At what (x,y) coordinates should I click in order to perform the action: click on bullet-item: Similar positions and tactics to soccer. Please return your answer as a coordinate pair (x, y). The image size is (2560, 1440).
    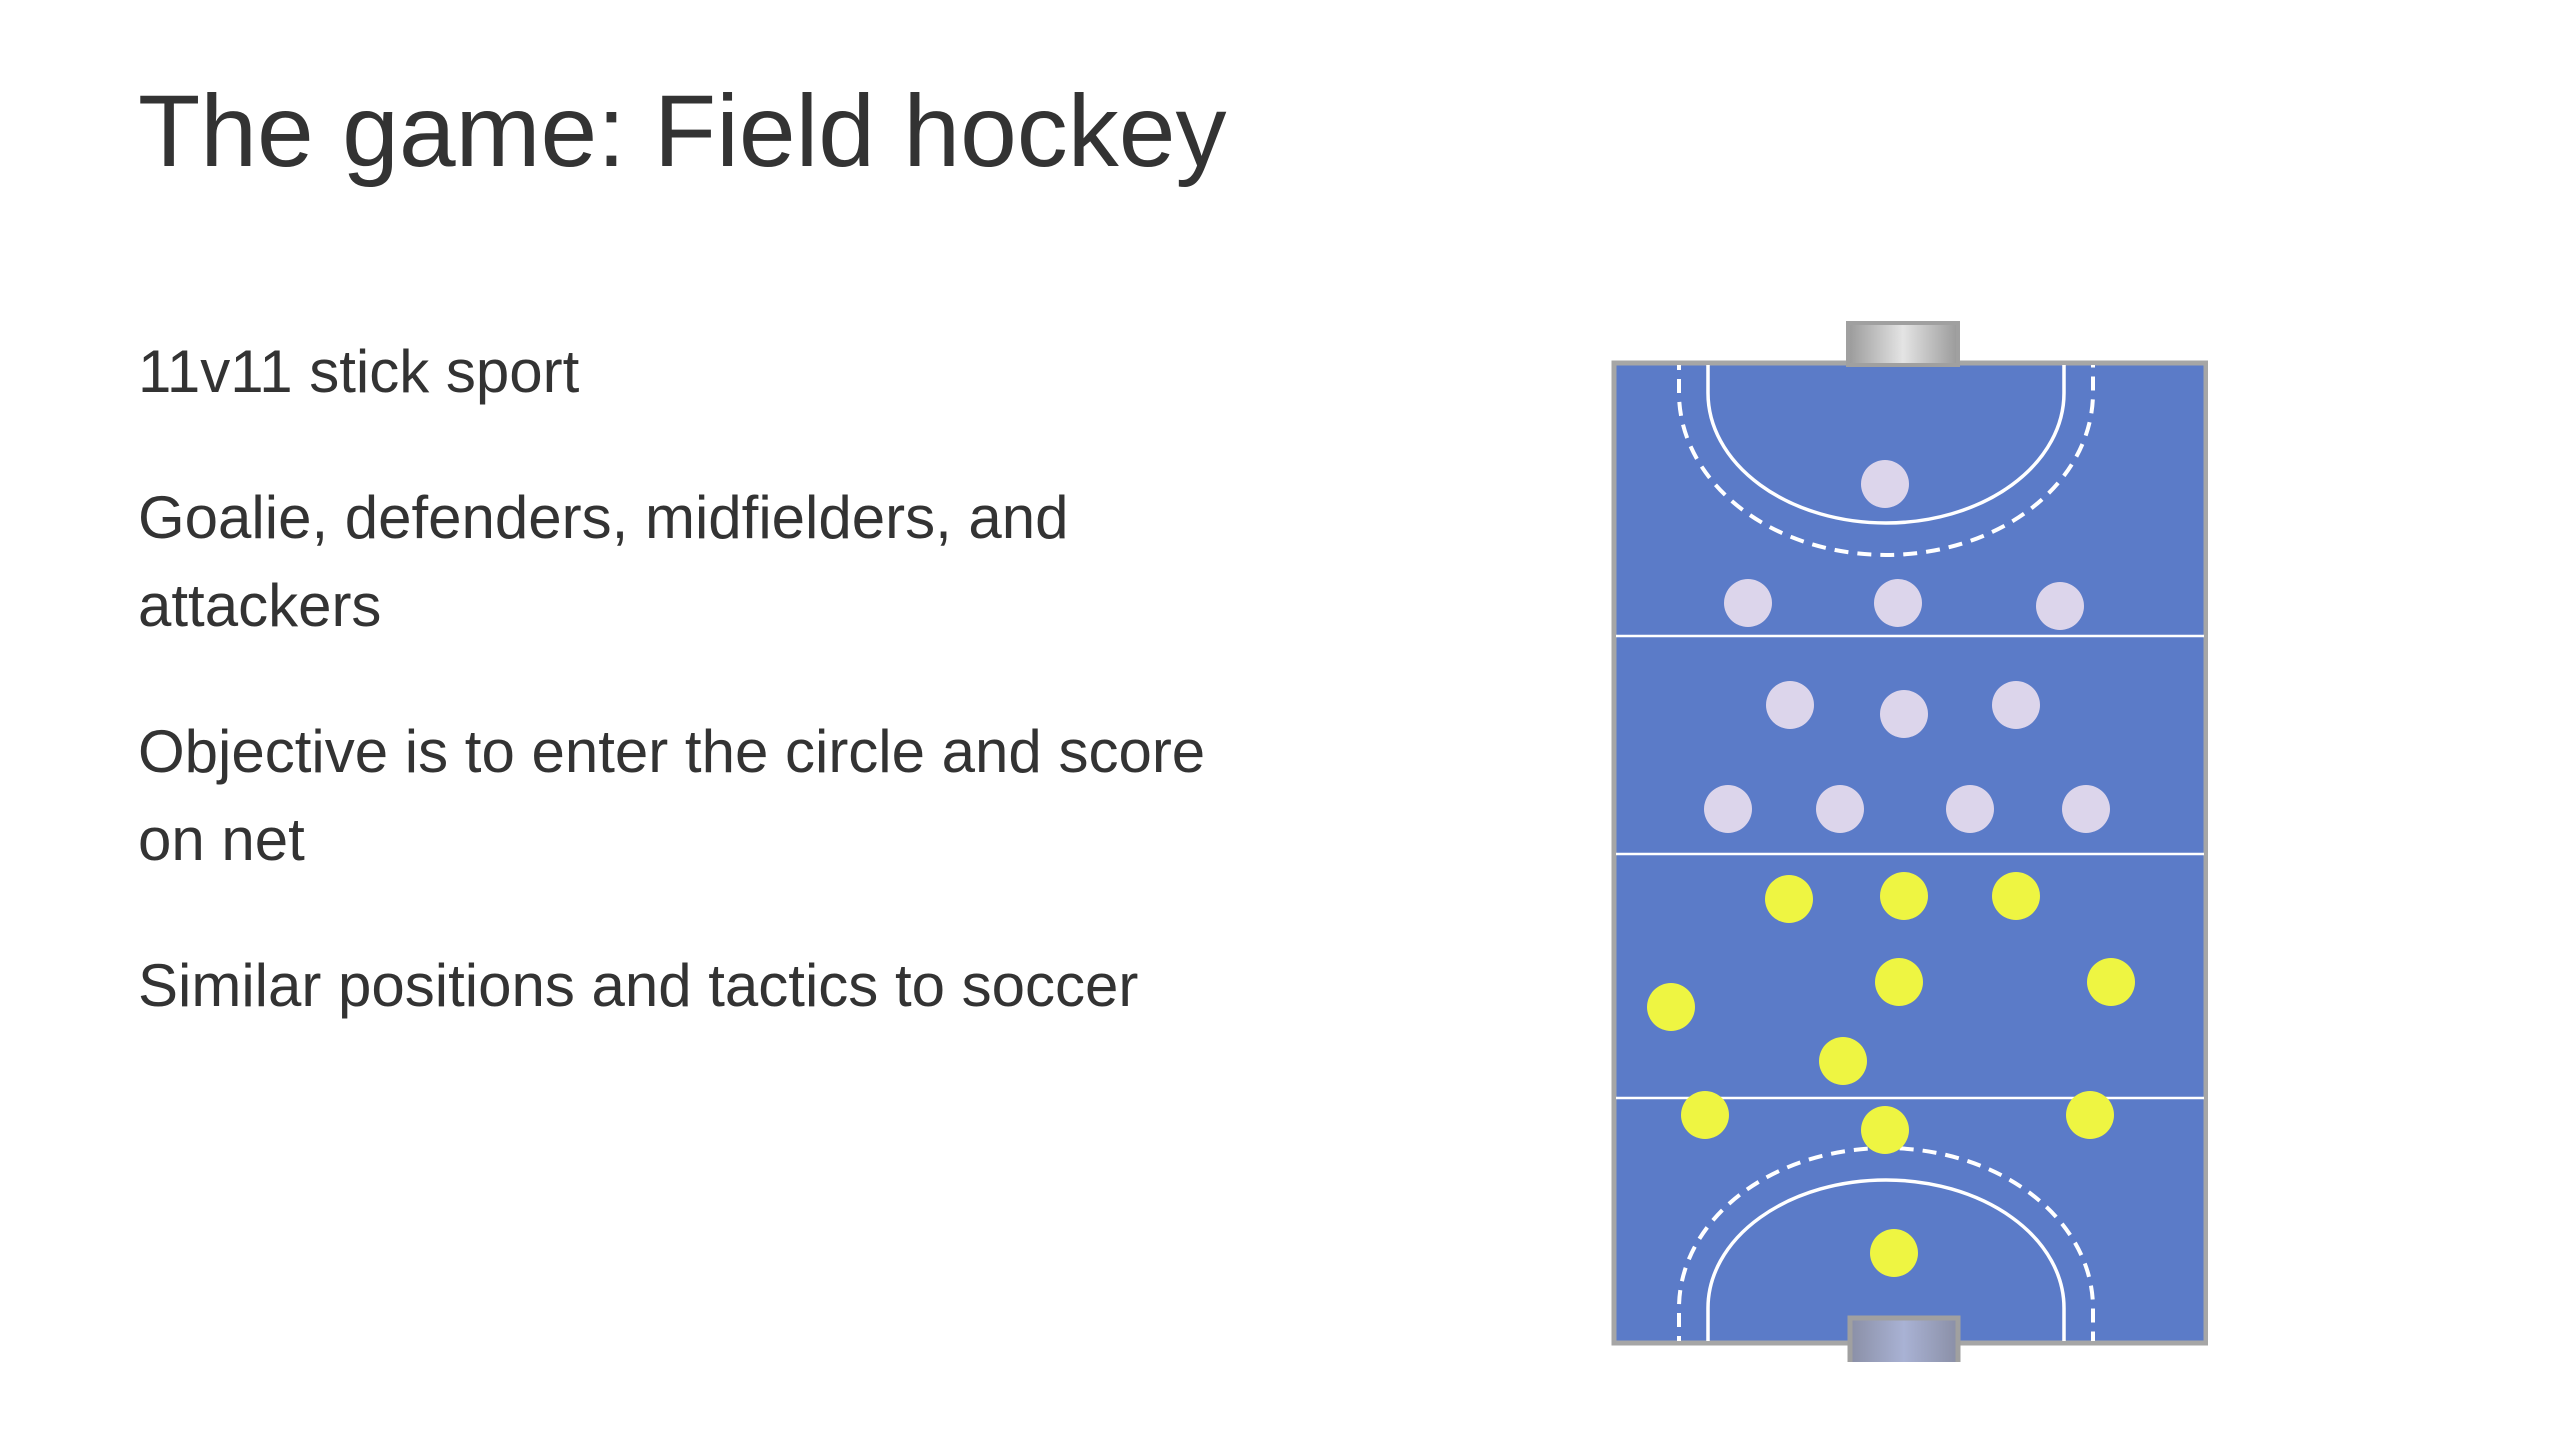
    Looking at the image, I should click on (638, 985).